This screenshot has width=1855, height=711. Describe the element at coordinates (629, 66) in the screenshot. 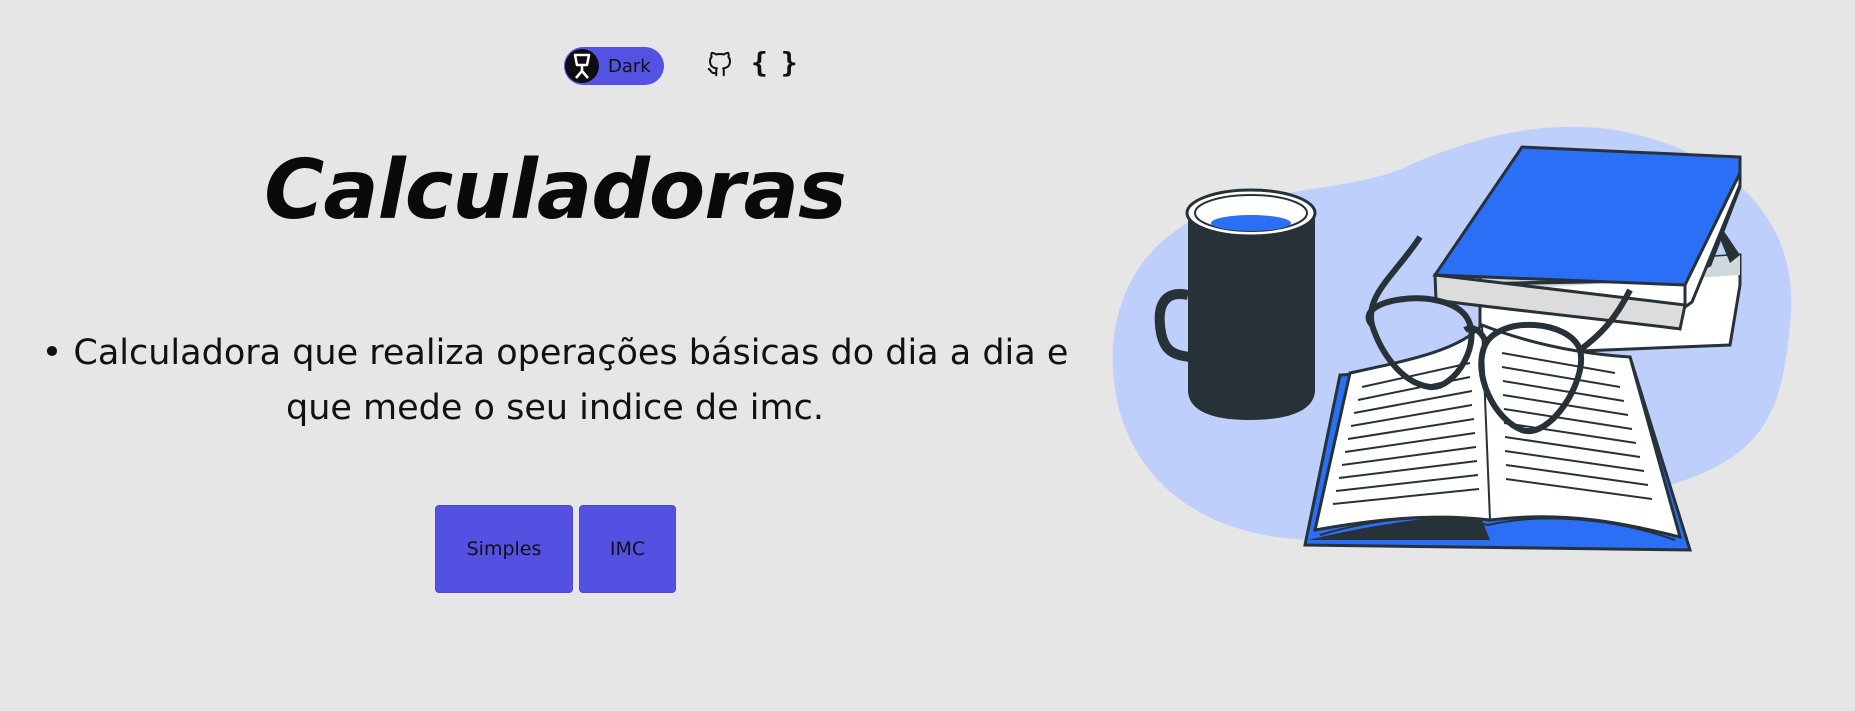

I see `theme-toggle-label: Dark` at that location.